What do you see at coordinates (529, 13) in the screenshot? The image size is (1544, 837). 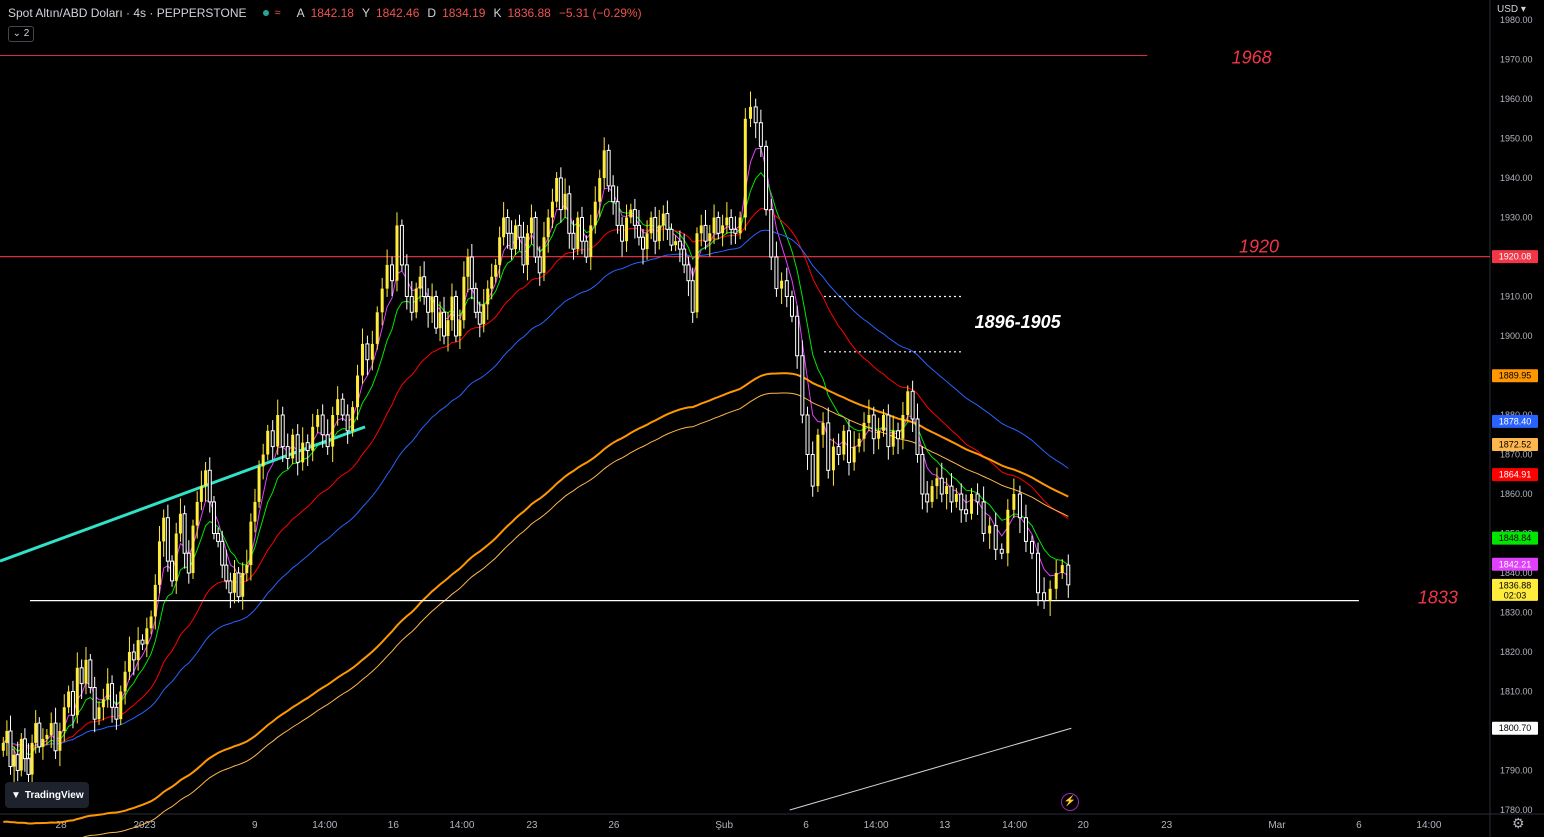 I see `close-value: 1836.88` at bounding box center [529, 13].